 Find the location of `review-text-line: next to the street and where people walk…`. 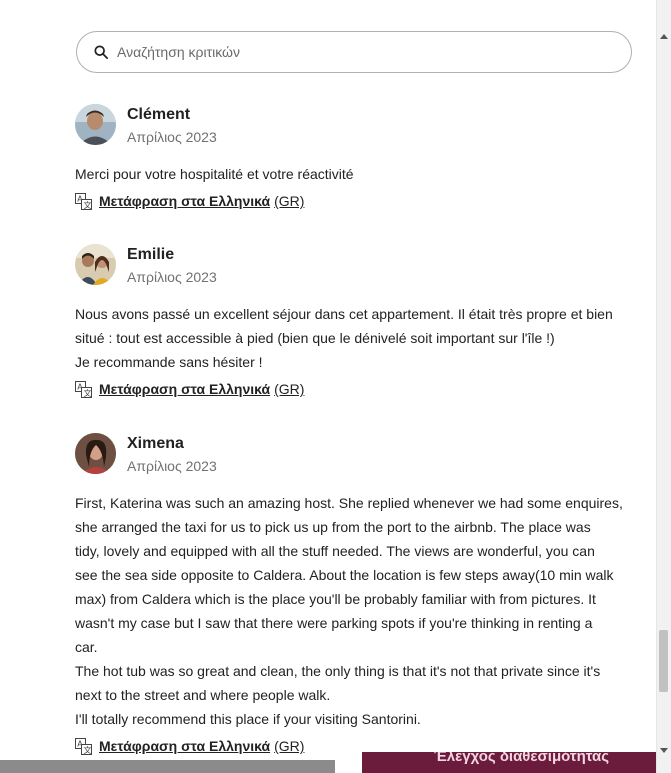

review-text-line: next to the street and where people walk… is located at coordinates (203, 695).